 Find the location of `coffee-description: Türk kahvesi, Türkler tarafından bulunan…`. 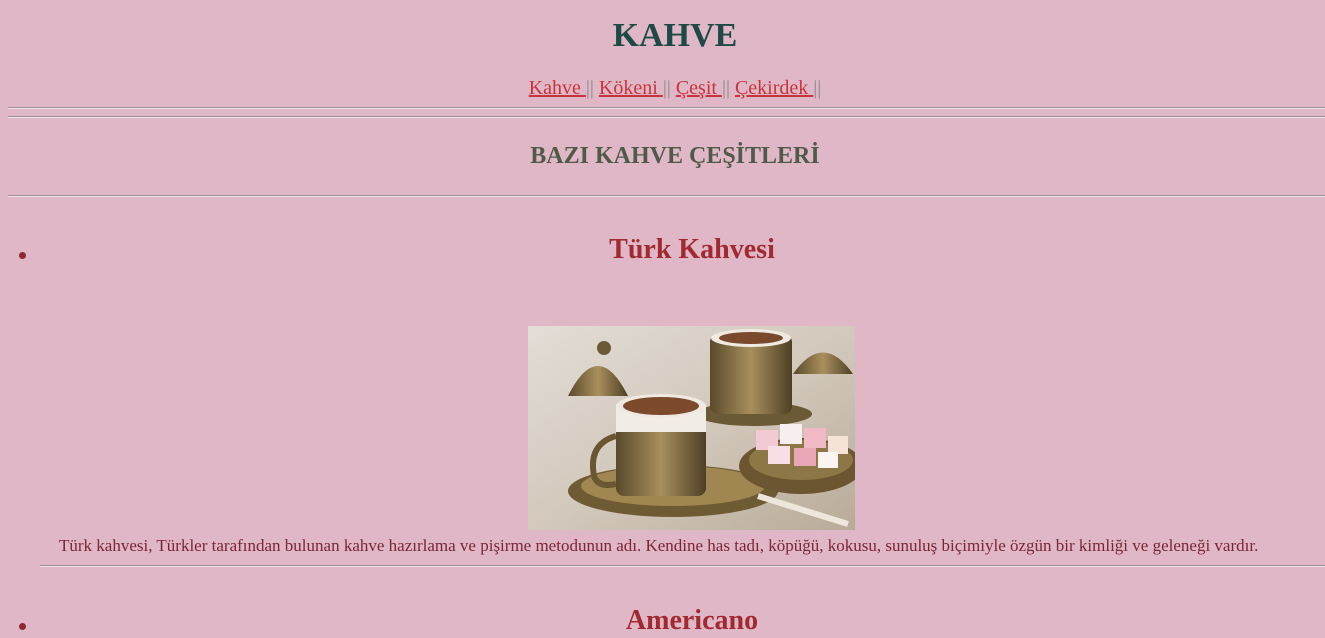

coffee-description: Türk kahvesi, Türkler tarafından bulunan… is located at coordinates (659, 545).